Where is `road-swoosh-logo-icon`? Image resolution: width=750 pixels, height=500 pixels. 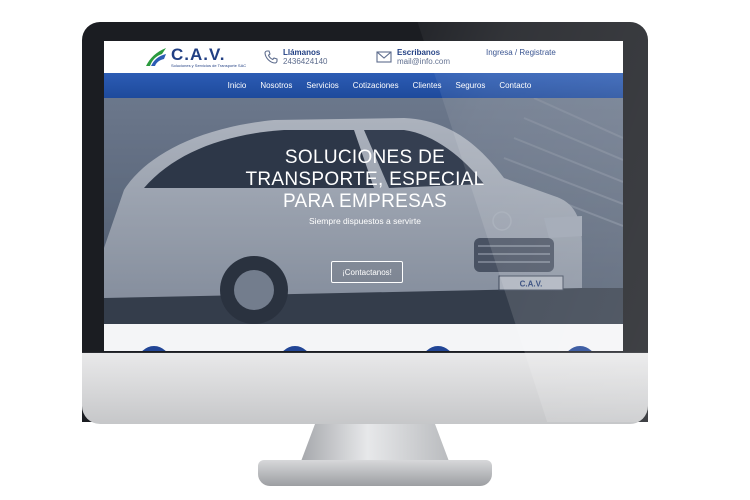 road-swoosh-logo-icon is located at coordinates (156, 57).